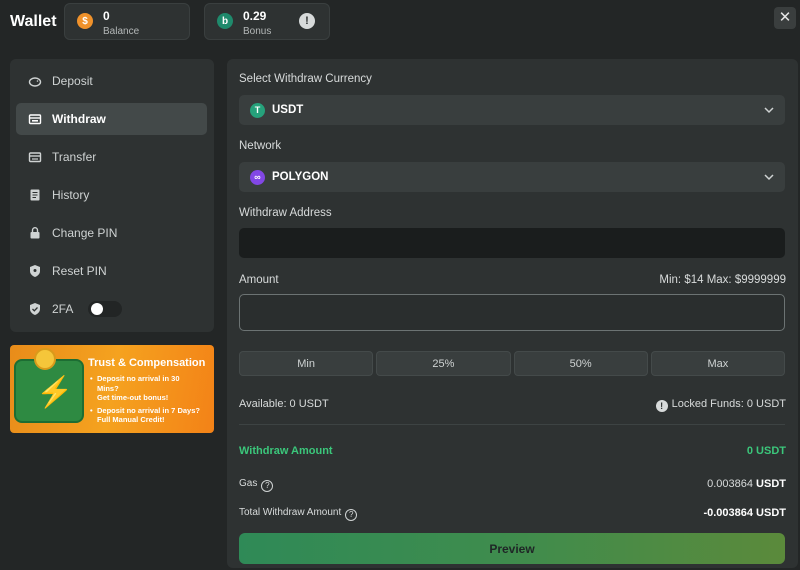  I want to click on sidebar-item-2fa: 2FA, so click(111, 309).